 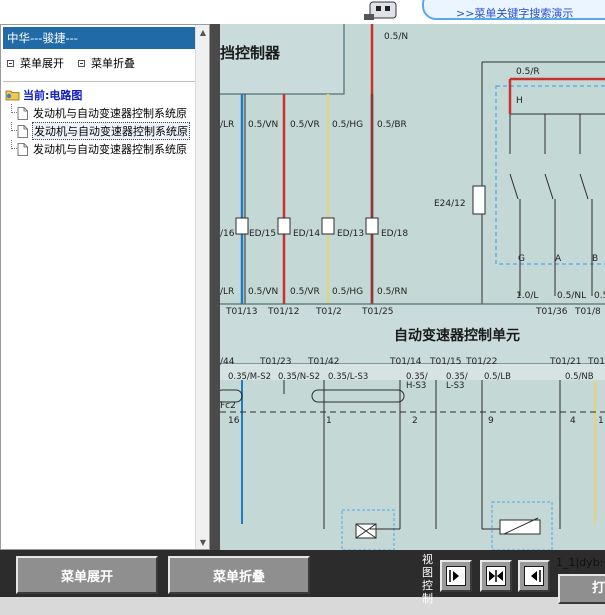 What do you see at coordinates (599, 296) in the screenshot?
I see `wire-label: 0.5/` at bounding box center [599, 296].